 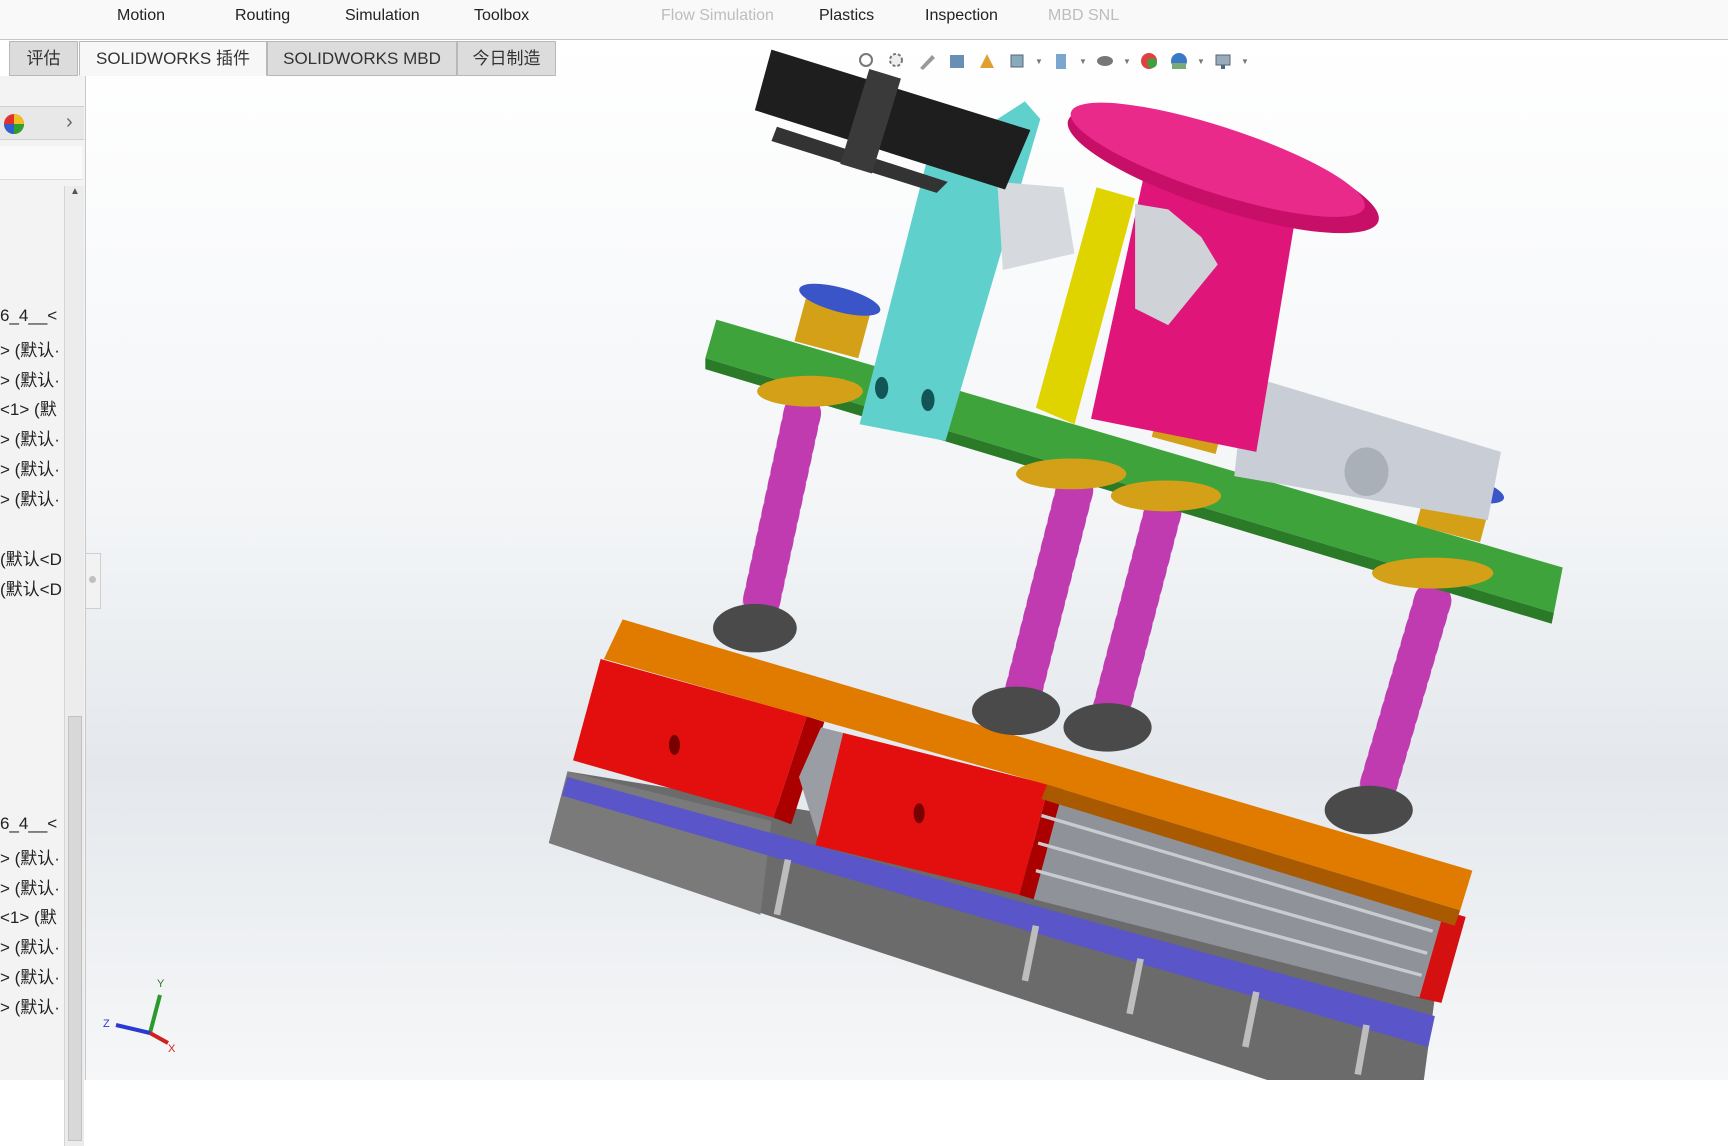 What do you see at coordinates (506, 58) in the screenshot?
I see `tab-today-manufacturing: 今日制造` at bounding box center [506, 58].